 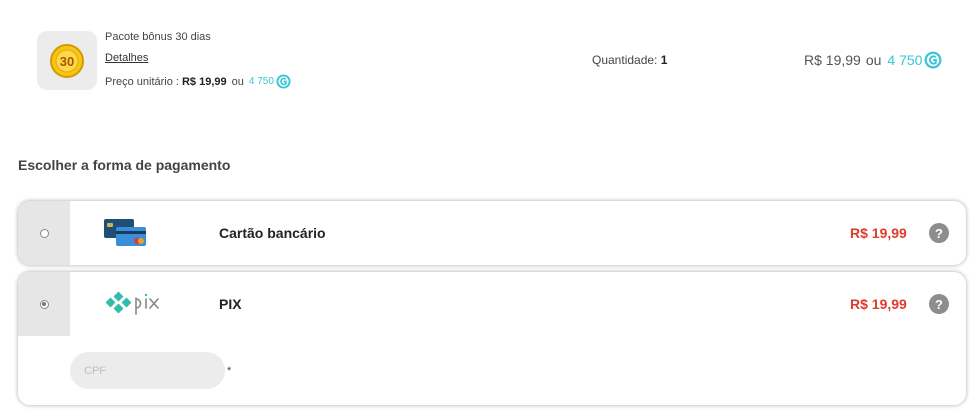 What do you see at coordinates (125, 232) in the screenshot?
I see `credit-card-icon` at bounding box center [125, 232].